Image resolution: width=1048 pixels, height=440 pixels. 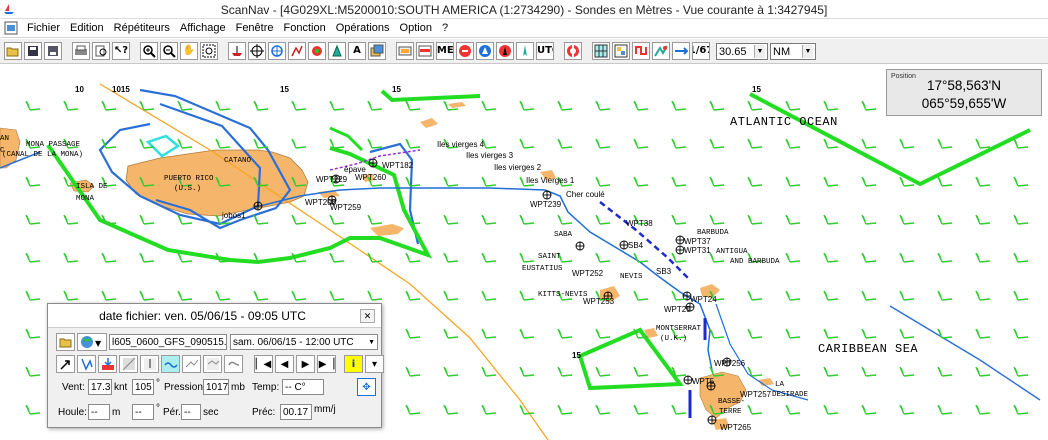 What do you see at coordinates (191, 364) in the screenshot?
I see `current-arrows-icon` at bounding box center [191, 364].